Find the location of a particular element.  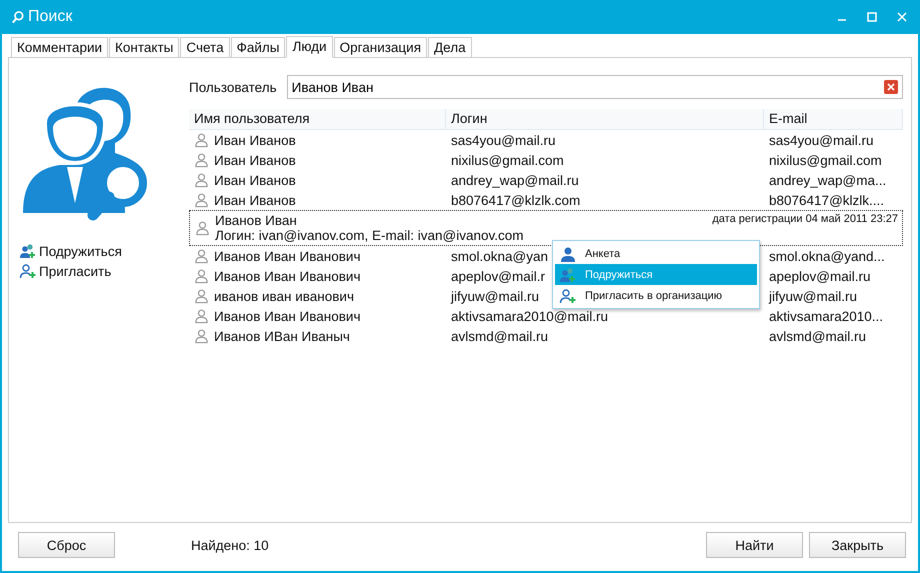

table-cell: andrey_wap@mail.ru is located at coordinates (515, 180).